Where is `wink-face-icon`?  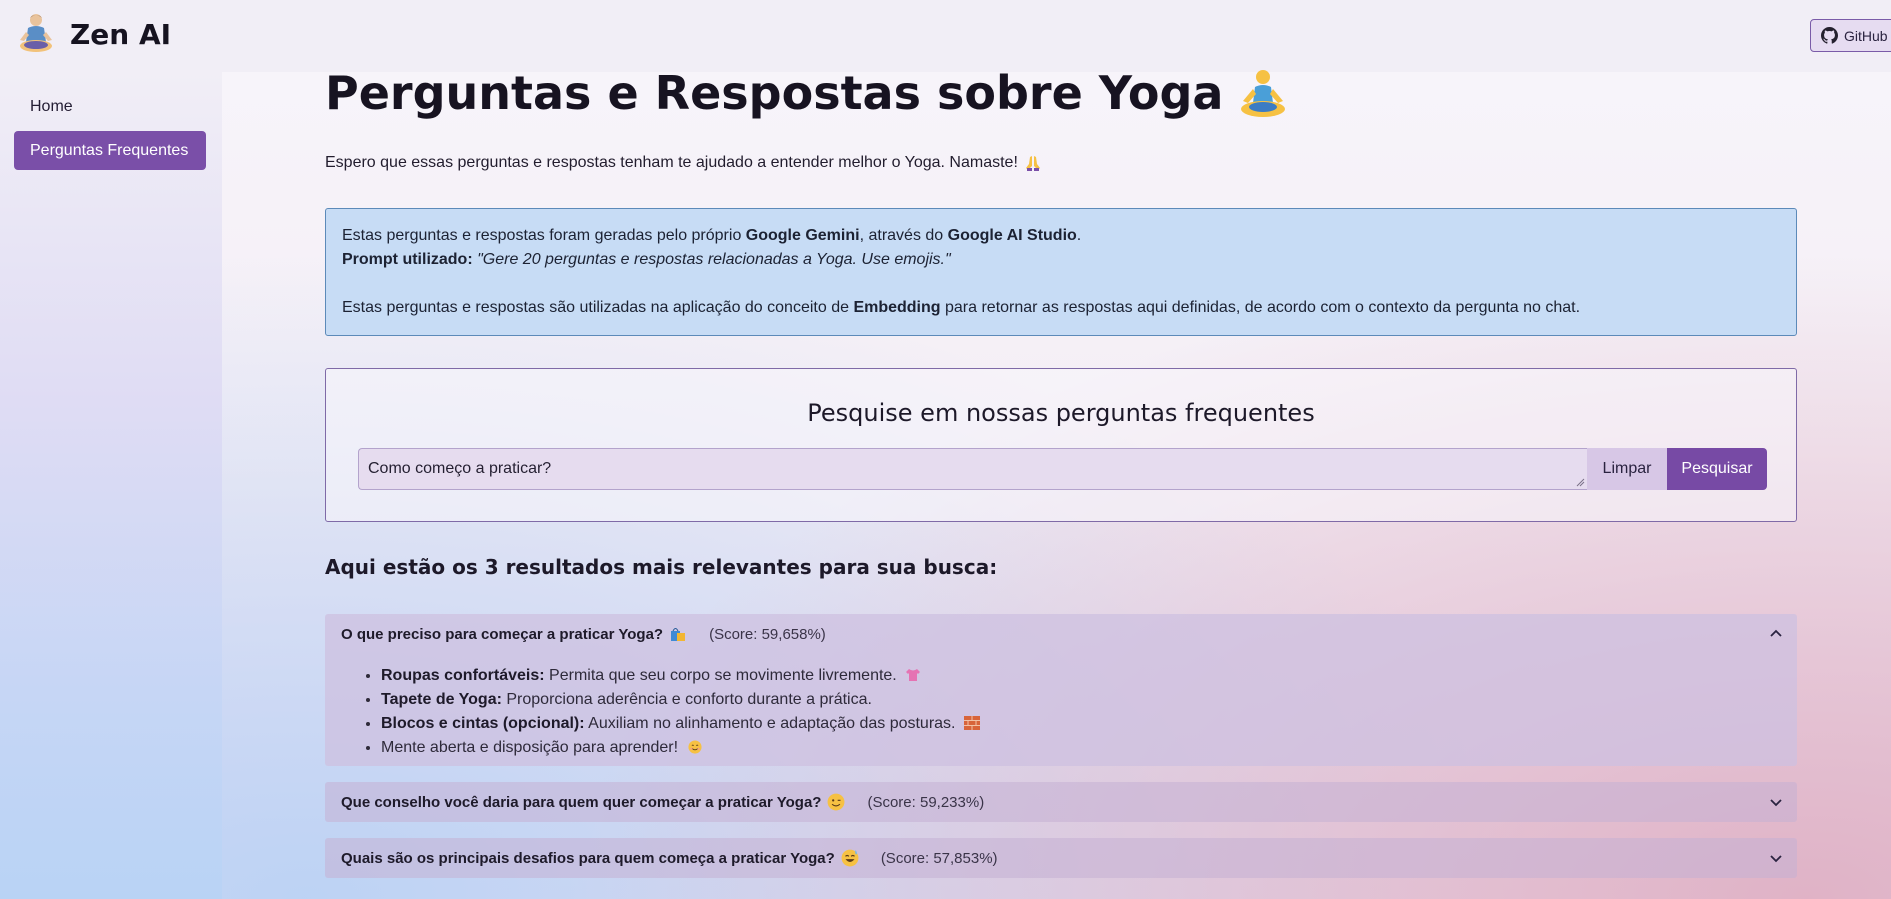
wink-face-icon is located at coordinates (836, 802).